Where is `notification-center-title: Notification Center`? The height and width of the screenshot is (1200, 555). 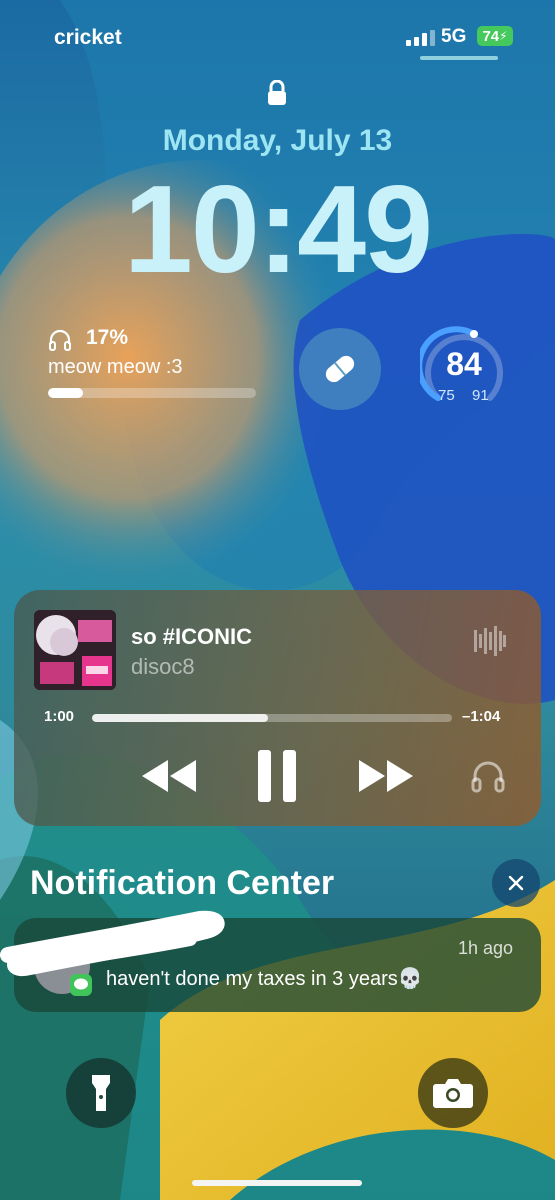
notification-center-title: Notification Center is located at coordinates (182, 883).